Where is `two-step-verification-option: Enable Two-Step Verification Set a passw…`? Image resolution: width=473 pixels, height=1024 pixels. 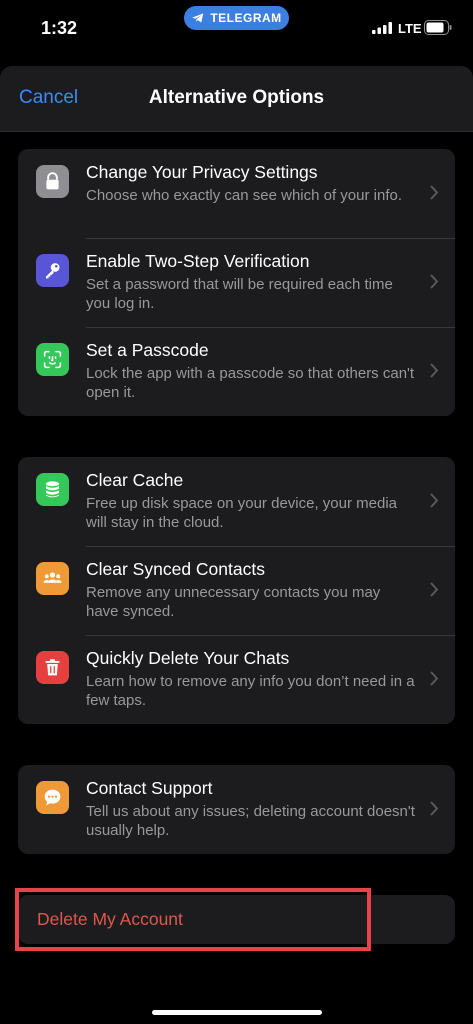 two-step-verification-option: Enable Two-Step Verification Set a passw… is located at coordinates (236, 282).